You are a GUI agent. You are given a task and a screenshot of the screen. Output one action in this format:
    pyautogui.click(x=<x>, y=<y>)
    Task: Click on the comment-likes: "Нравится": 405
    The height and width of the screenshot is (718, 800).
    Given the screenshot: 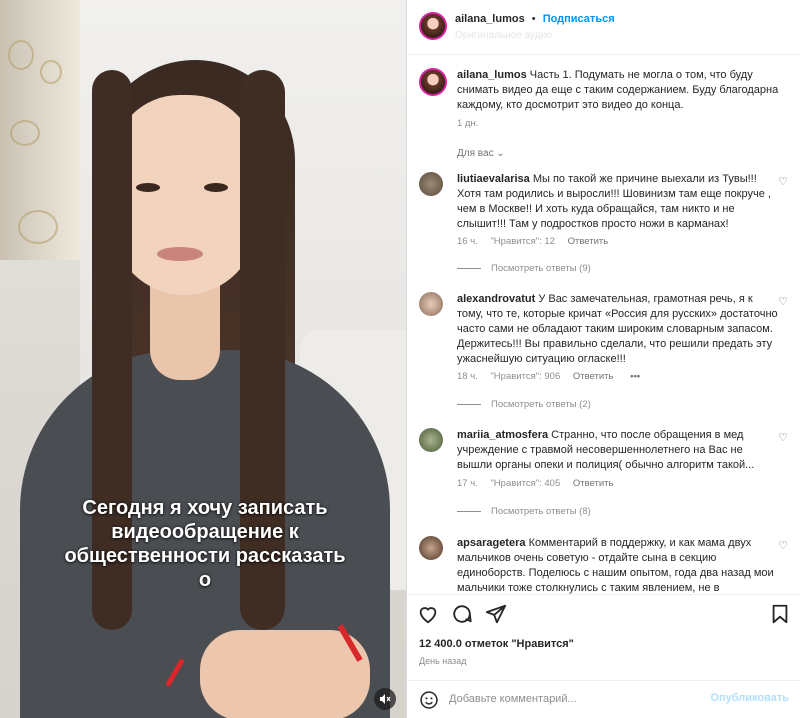 What is the action you would take?
    pyautogui.click(x=525, y=483)
    